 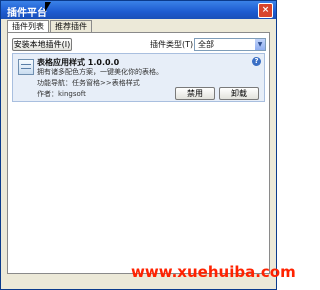 What do you see at coordinates (173, 44) in the screenshot?
I see `plugin-type-label: 插件类型(T):` at bounding box center [173, 44].